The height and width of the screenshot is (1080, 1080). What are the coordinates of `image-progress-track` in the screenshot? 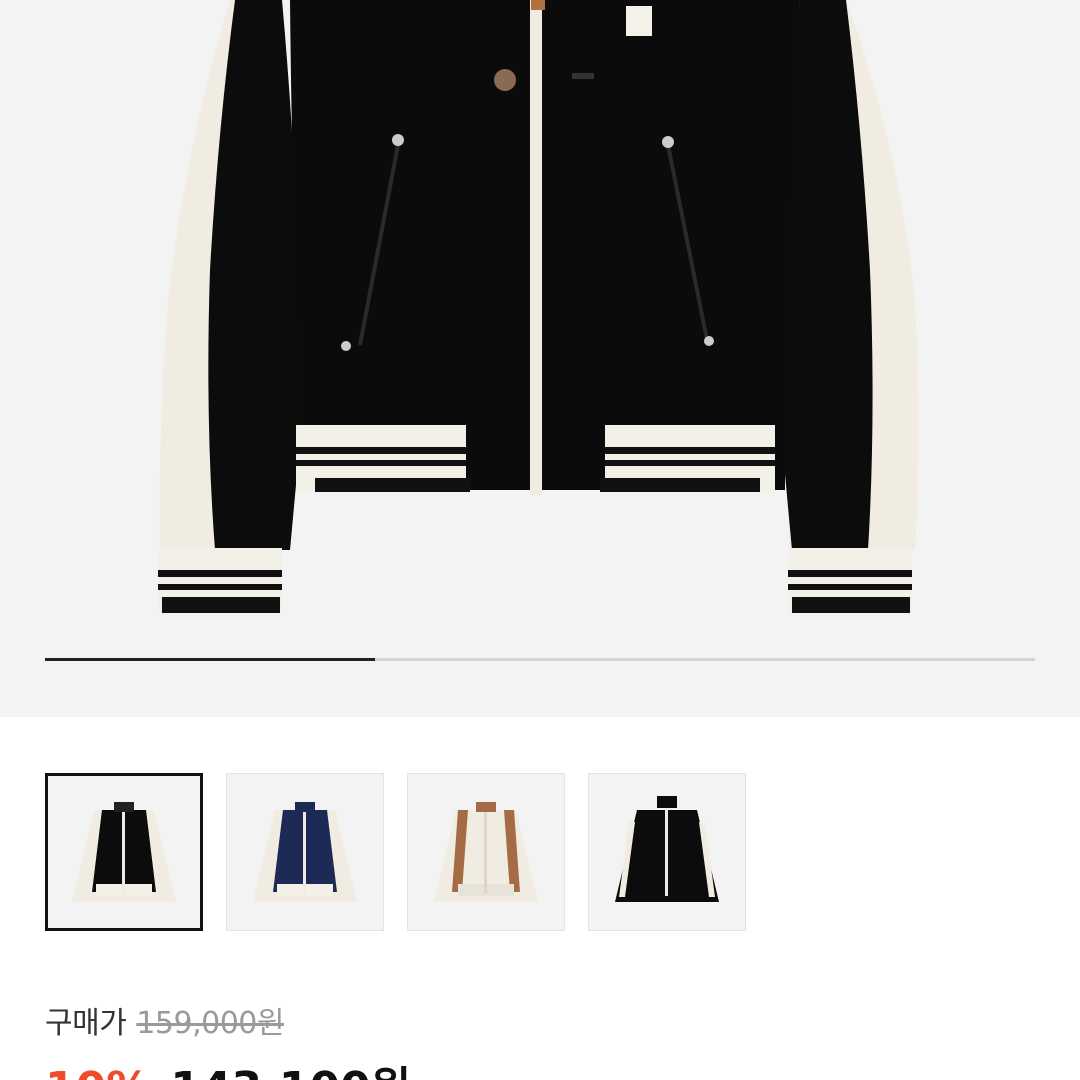 It's located at (540, 659).